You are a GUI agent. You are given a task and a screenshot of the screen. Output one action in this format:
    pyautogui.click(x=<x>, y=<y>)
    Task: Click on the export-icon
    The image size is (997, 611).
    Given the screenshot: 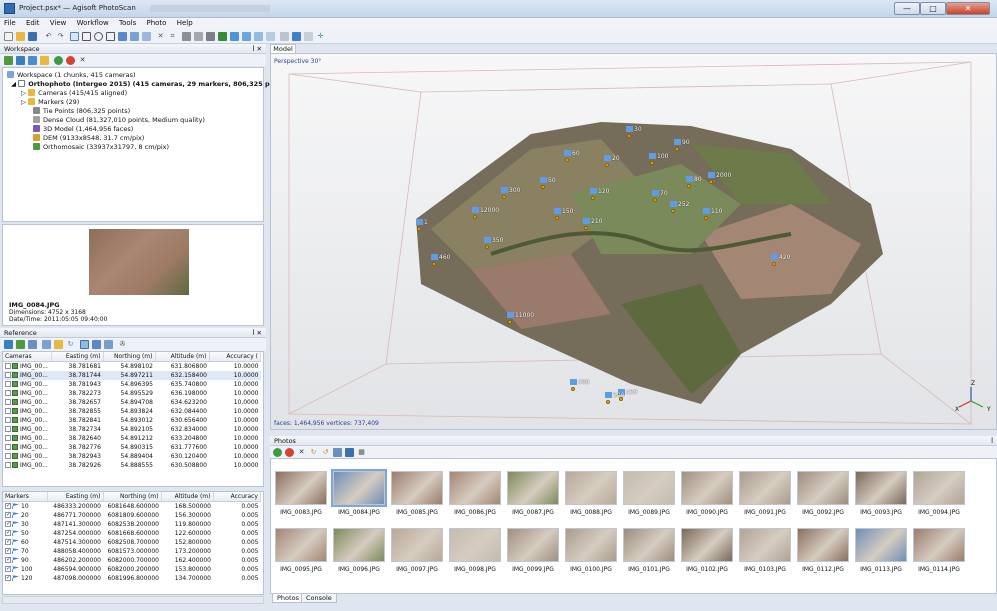 What is the action you would take?
    pyautogui.click(x=20, y=344)
    